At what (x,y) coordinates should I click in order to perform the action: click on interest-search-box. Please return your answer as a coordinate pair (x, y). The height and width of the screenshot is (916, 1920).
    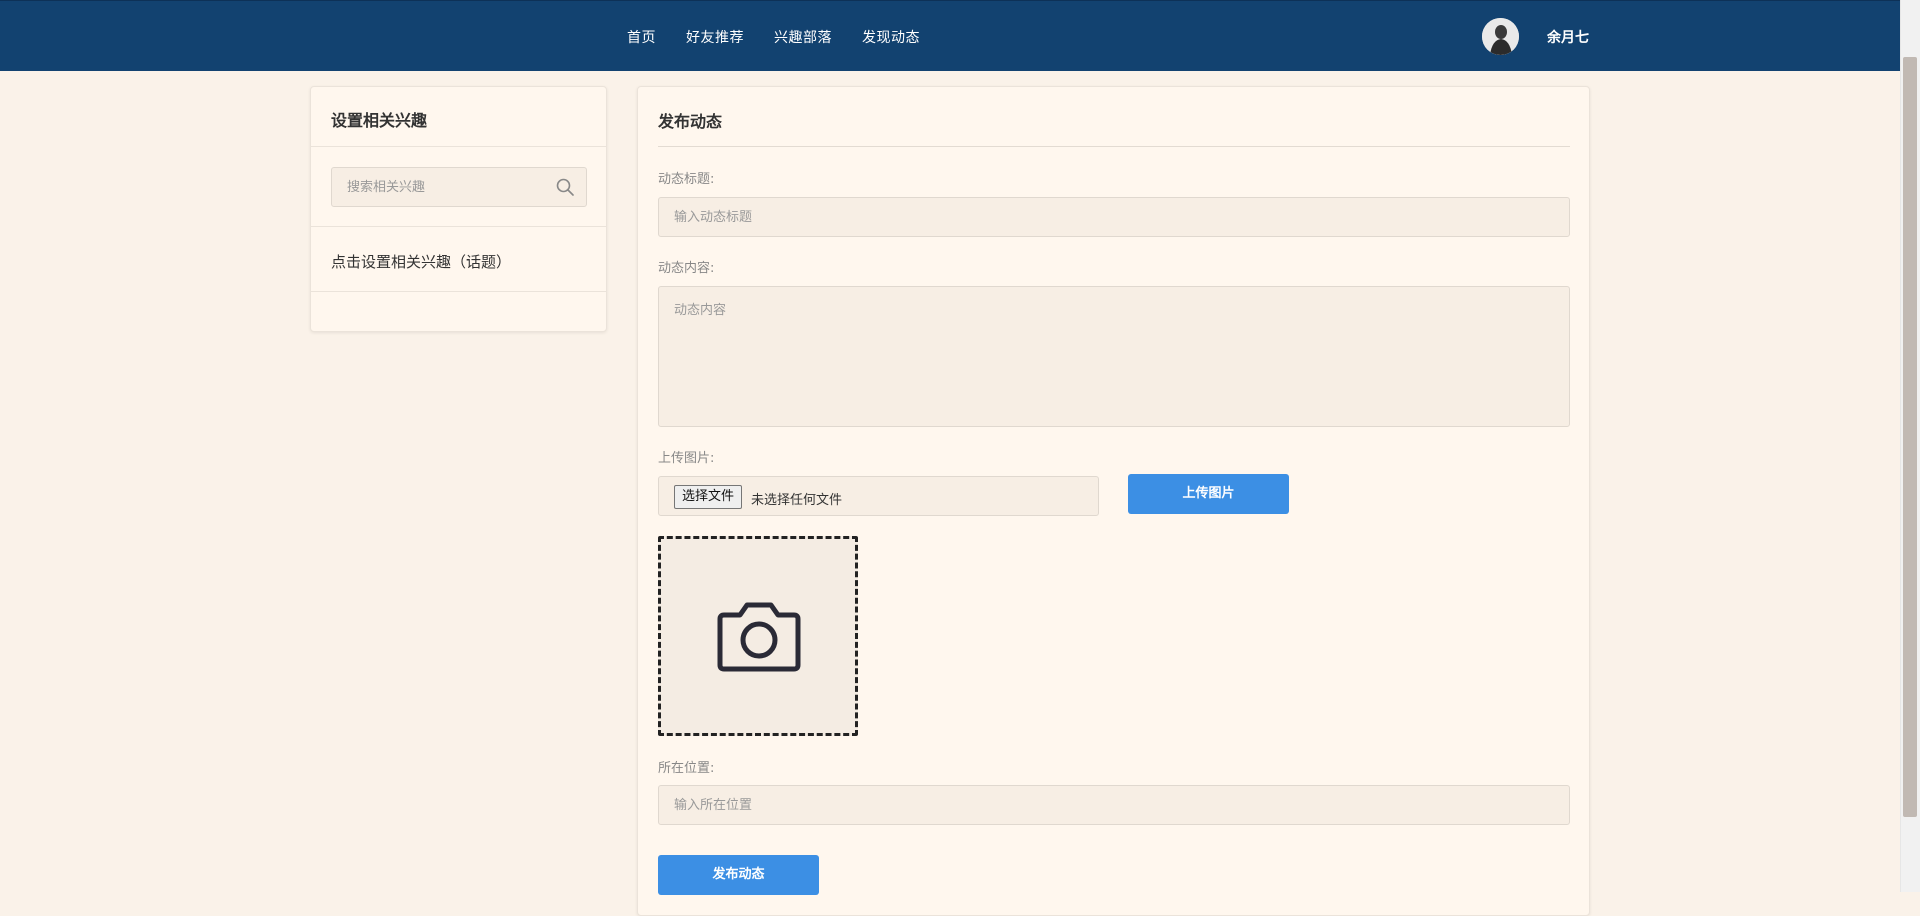
    Looking at the image, I should click on (459, 187).